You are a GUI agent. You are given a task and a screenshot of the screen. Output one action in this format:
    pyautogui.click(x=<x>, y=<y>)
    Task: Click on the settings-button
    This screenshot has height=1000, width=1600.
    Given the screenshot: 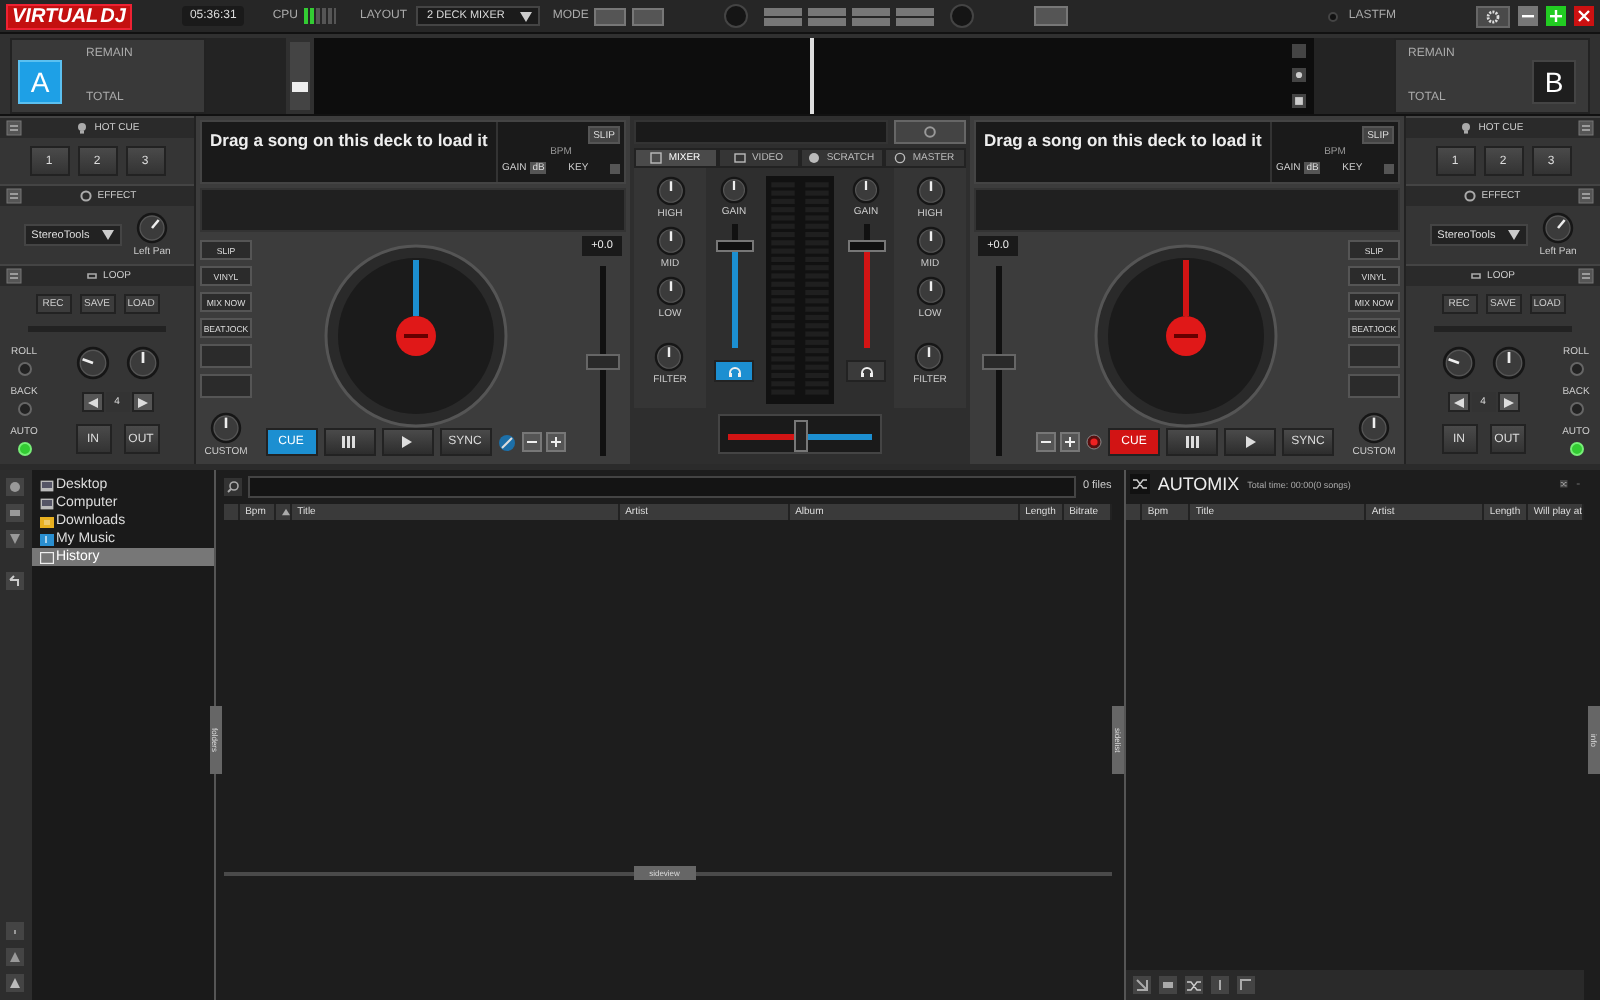 What is the action you would take?
    pyautogui.click(x=1493, y=16)
    